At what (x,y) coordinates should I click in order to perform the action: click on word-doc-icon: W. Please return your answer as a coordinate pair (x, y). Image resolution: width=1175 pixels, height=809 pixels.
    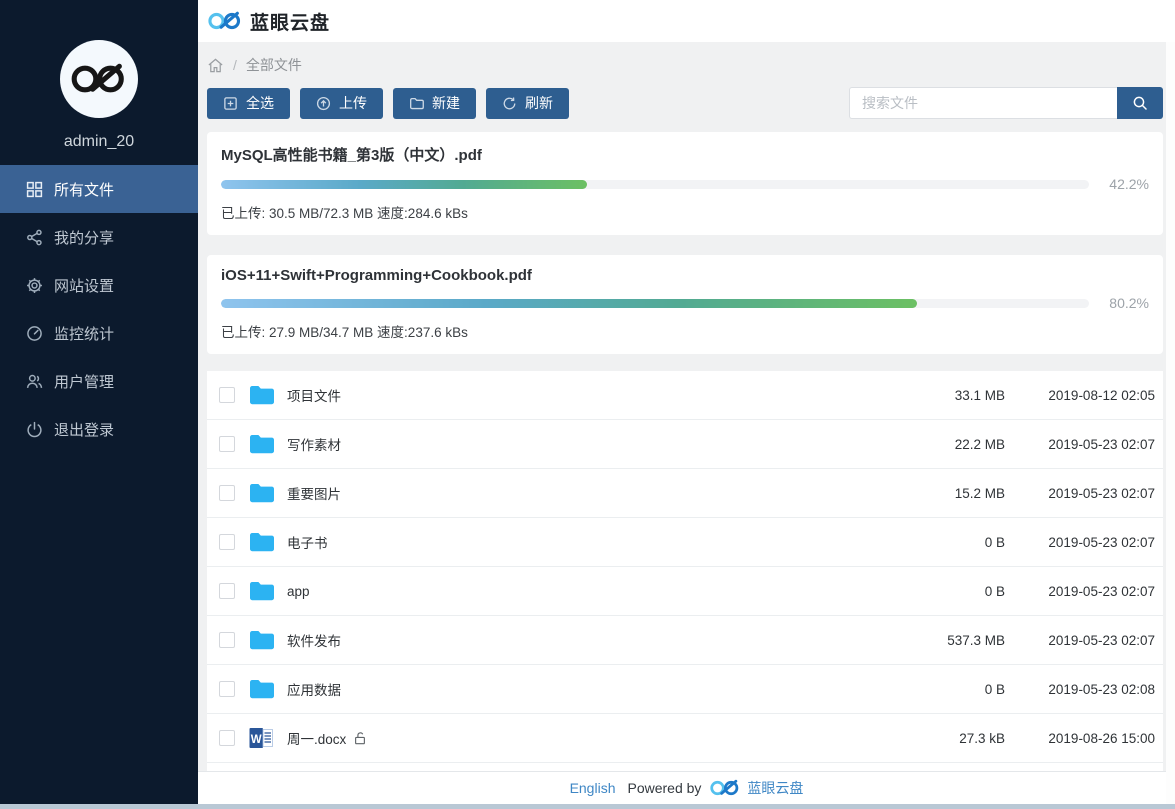
    Looking at the image, I should click on (264, 738).